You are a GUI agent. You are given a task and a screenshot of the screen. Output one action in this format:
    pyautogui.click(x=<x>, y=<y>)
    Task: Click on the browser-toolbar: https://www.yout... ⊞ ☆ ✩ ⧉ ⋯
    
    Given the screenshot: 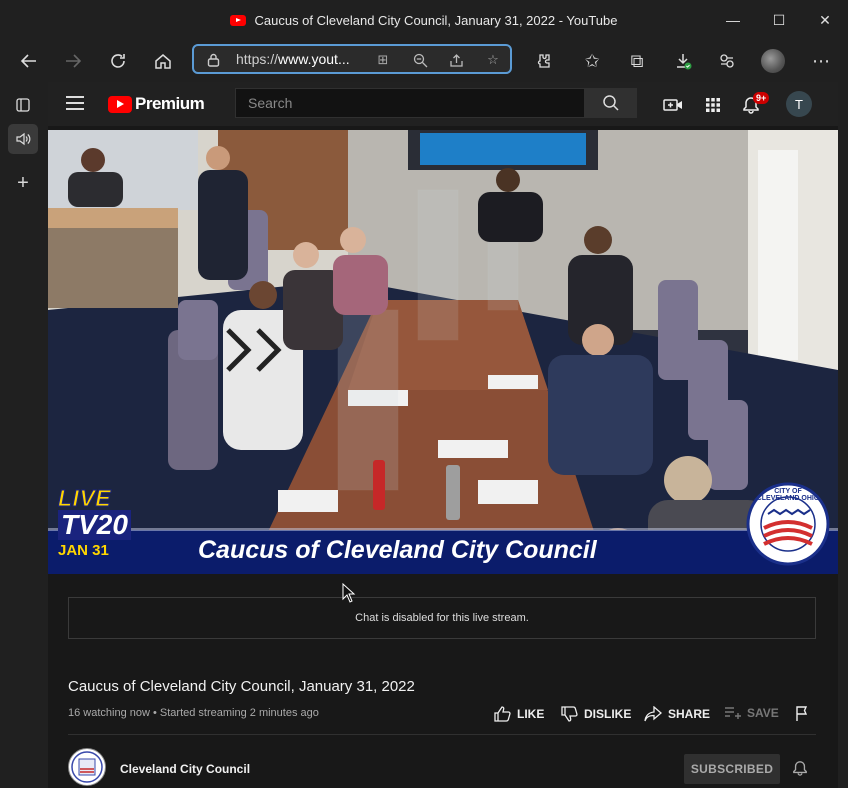 What is the action you would take?
    pyautogui.click(x=424, y=61)
    